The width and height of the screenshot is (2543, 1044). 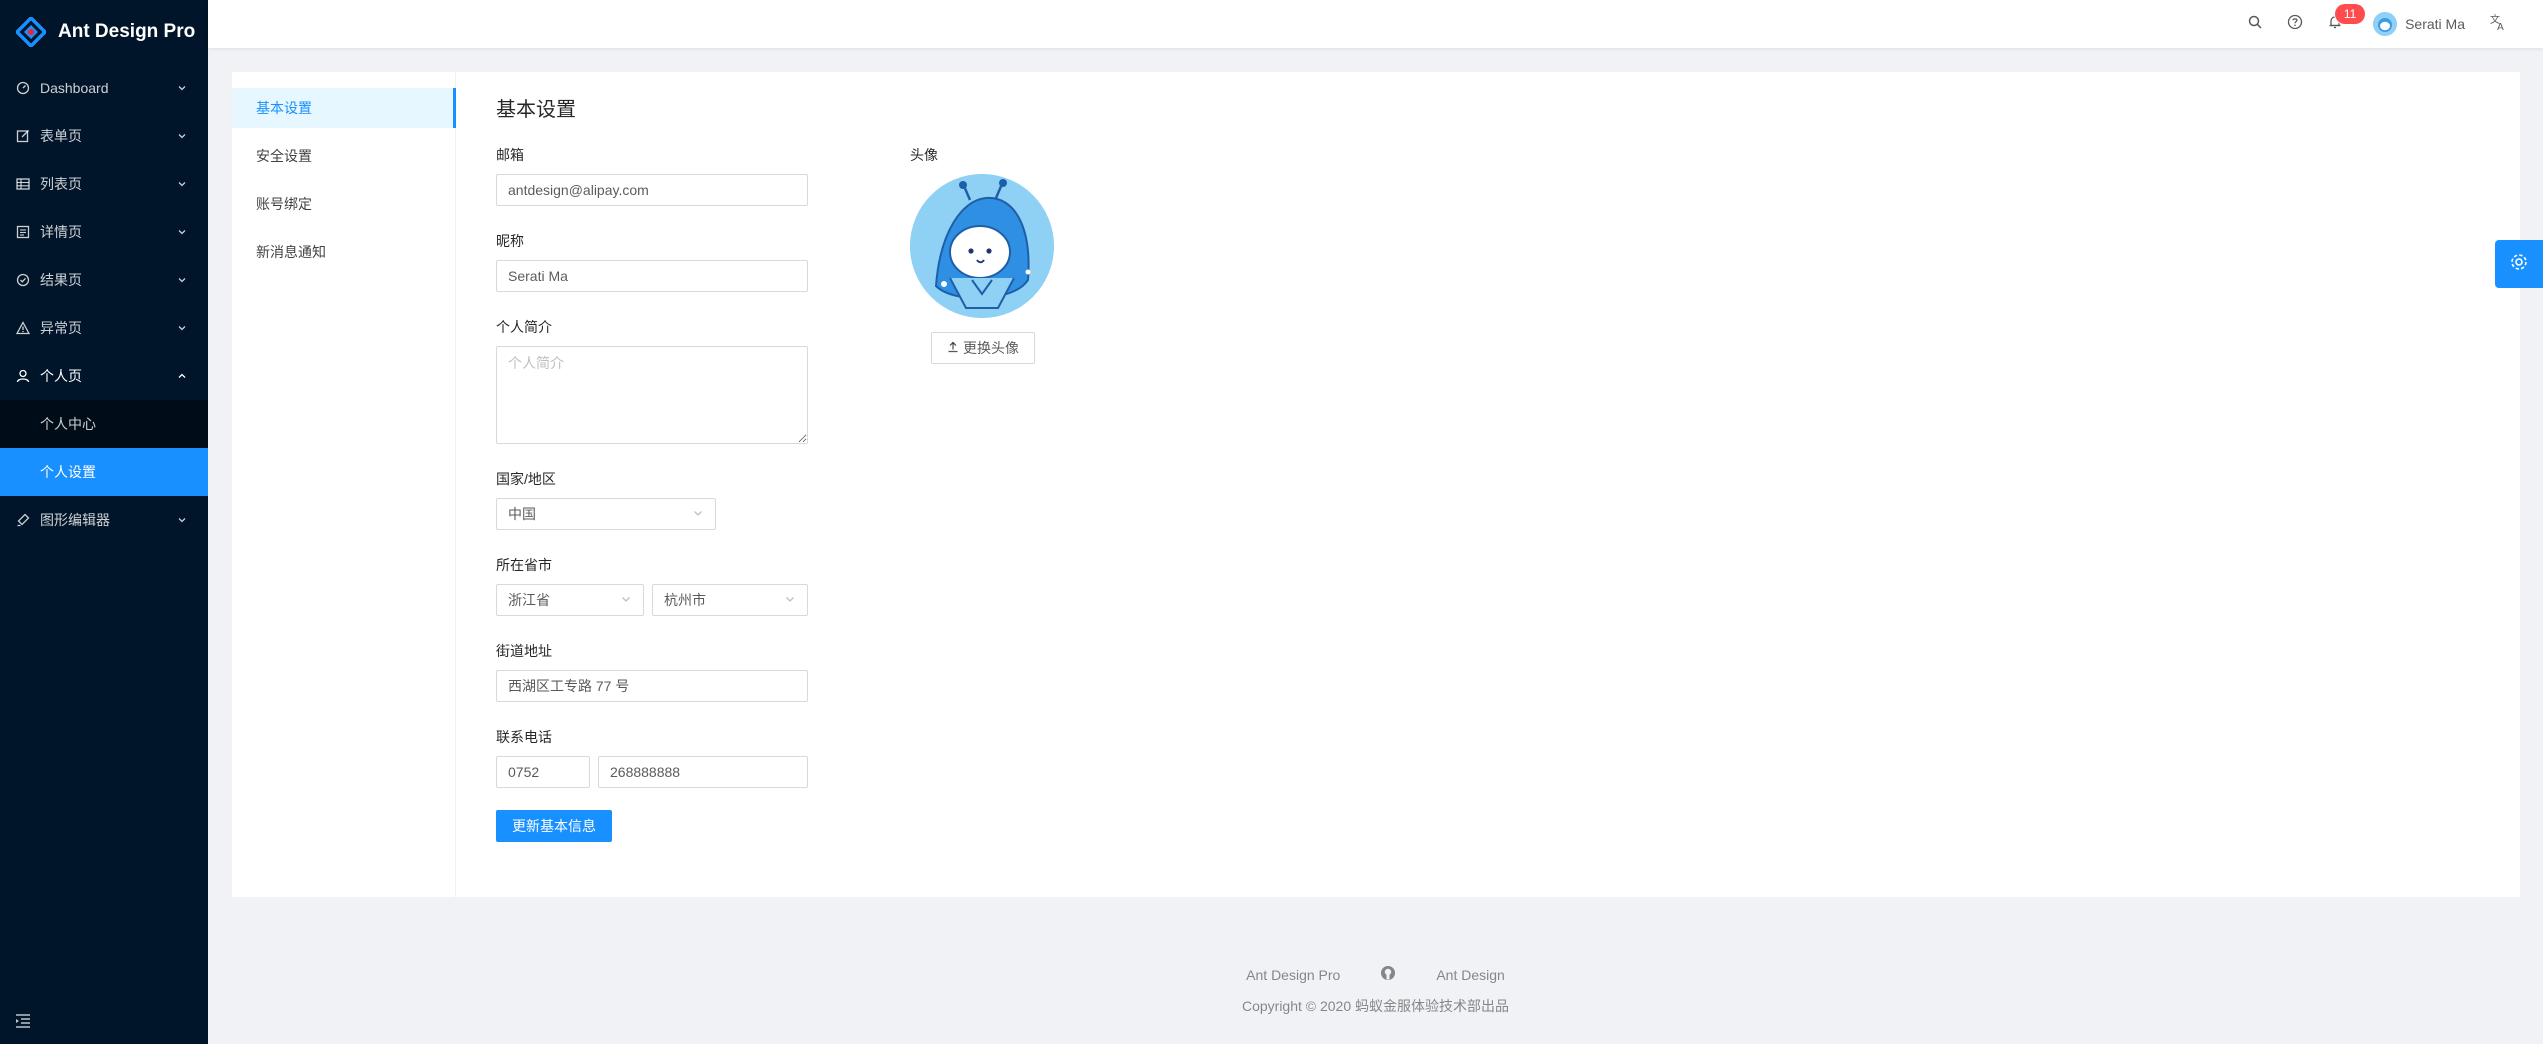 I want to click on translation-icon: 文A, so click(x=2498, y=24).